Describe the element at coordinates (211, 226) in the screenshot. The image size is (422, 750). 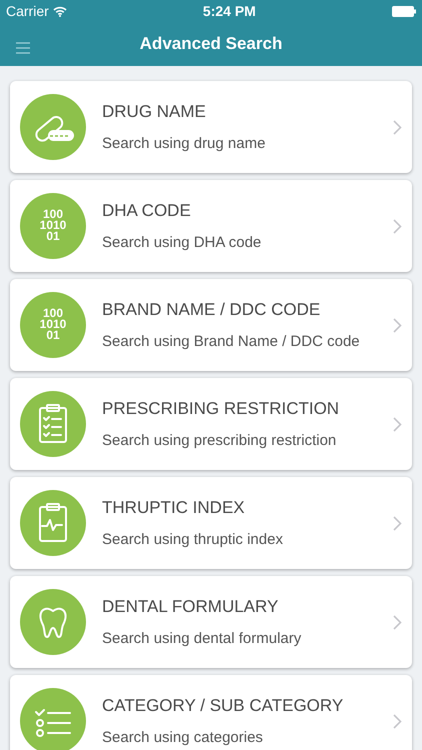
I see `search-option-card: 100 1010 01 DHA CODE Search using DHA code` at that location.